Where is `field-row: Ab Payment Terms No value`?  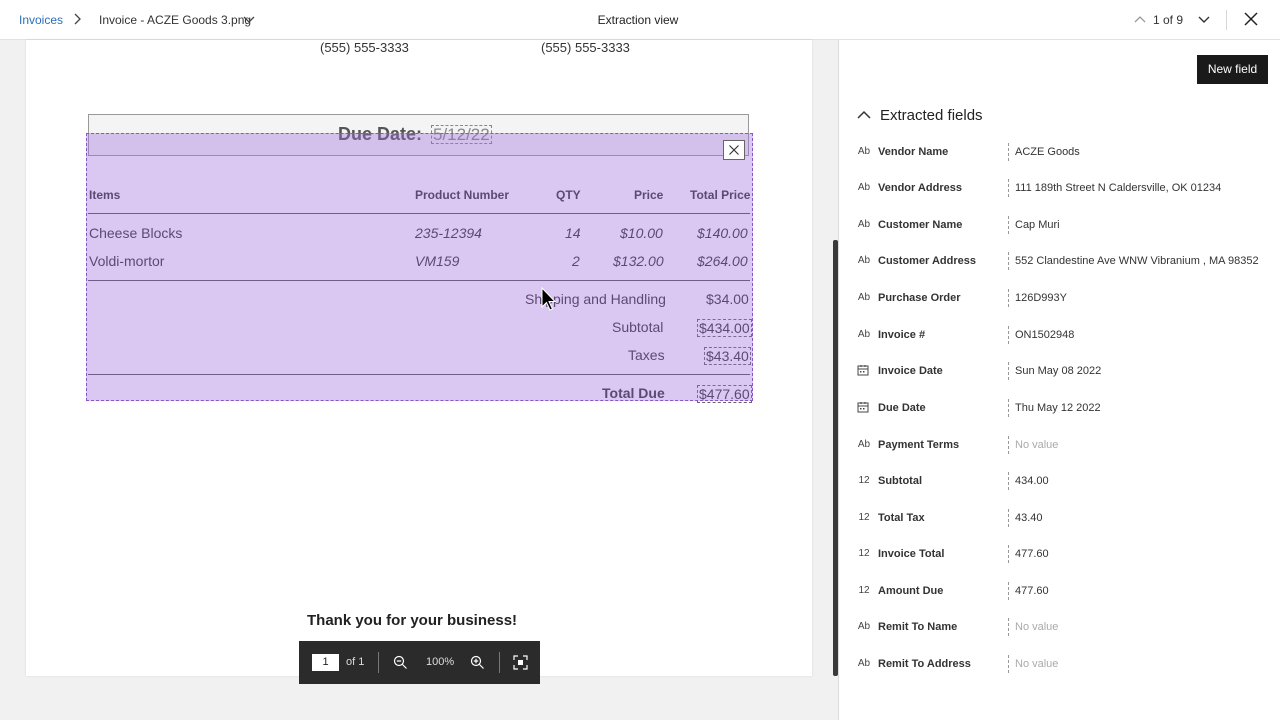
field-row: Ab Payment Terms No value is located at coordinates (1065, 445).